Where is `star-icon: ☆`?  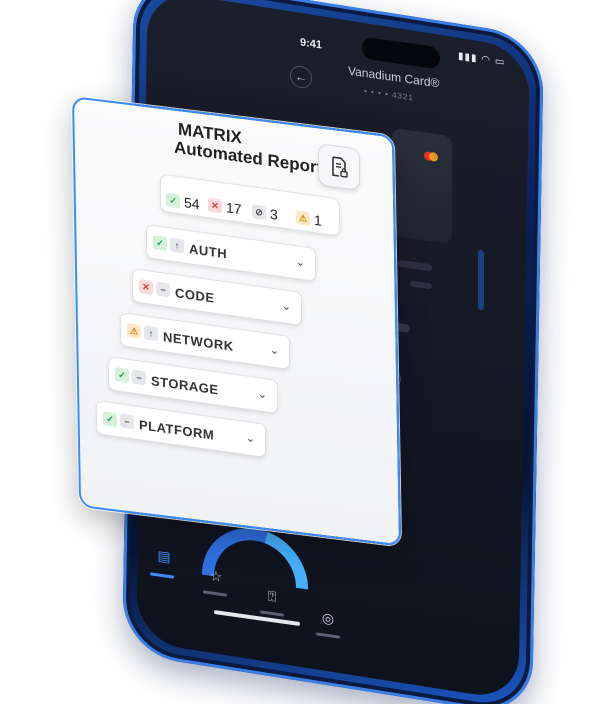 star-icon: ☆ is located at coordinates (216, 576).